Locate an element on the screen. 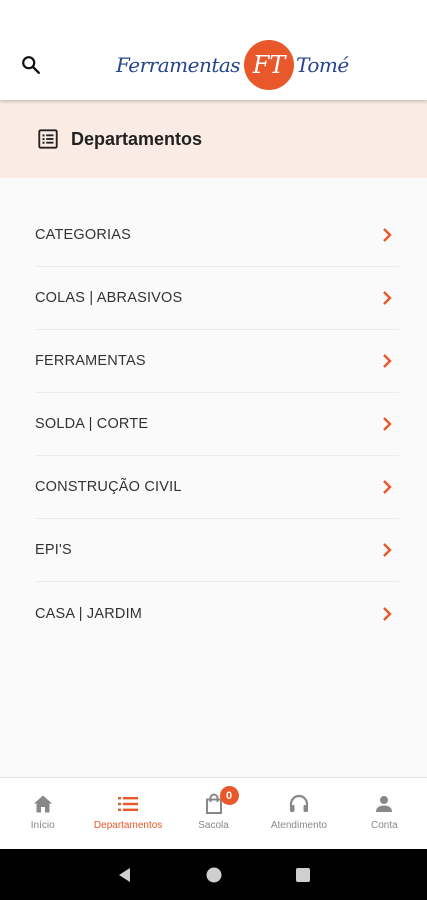 The image size is (427, 900). person-icon is located at coordinates (384, 804).